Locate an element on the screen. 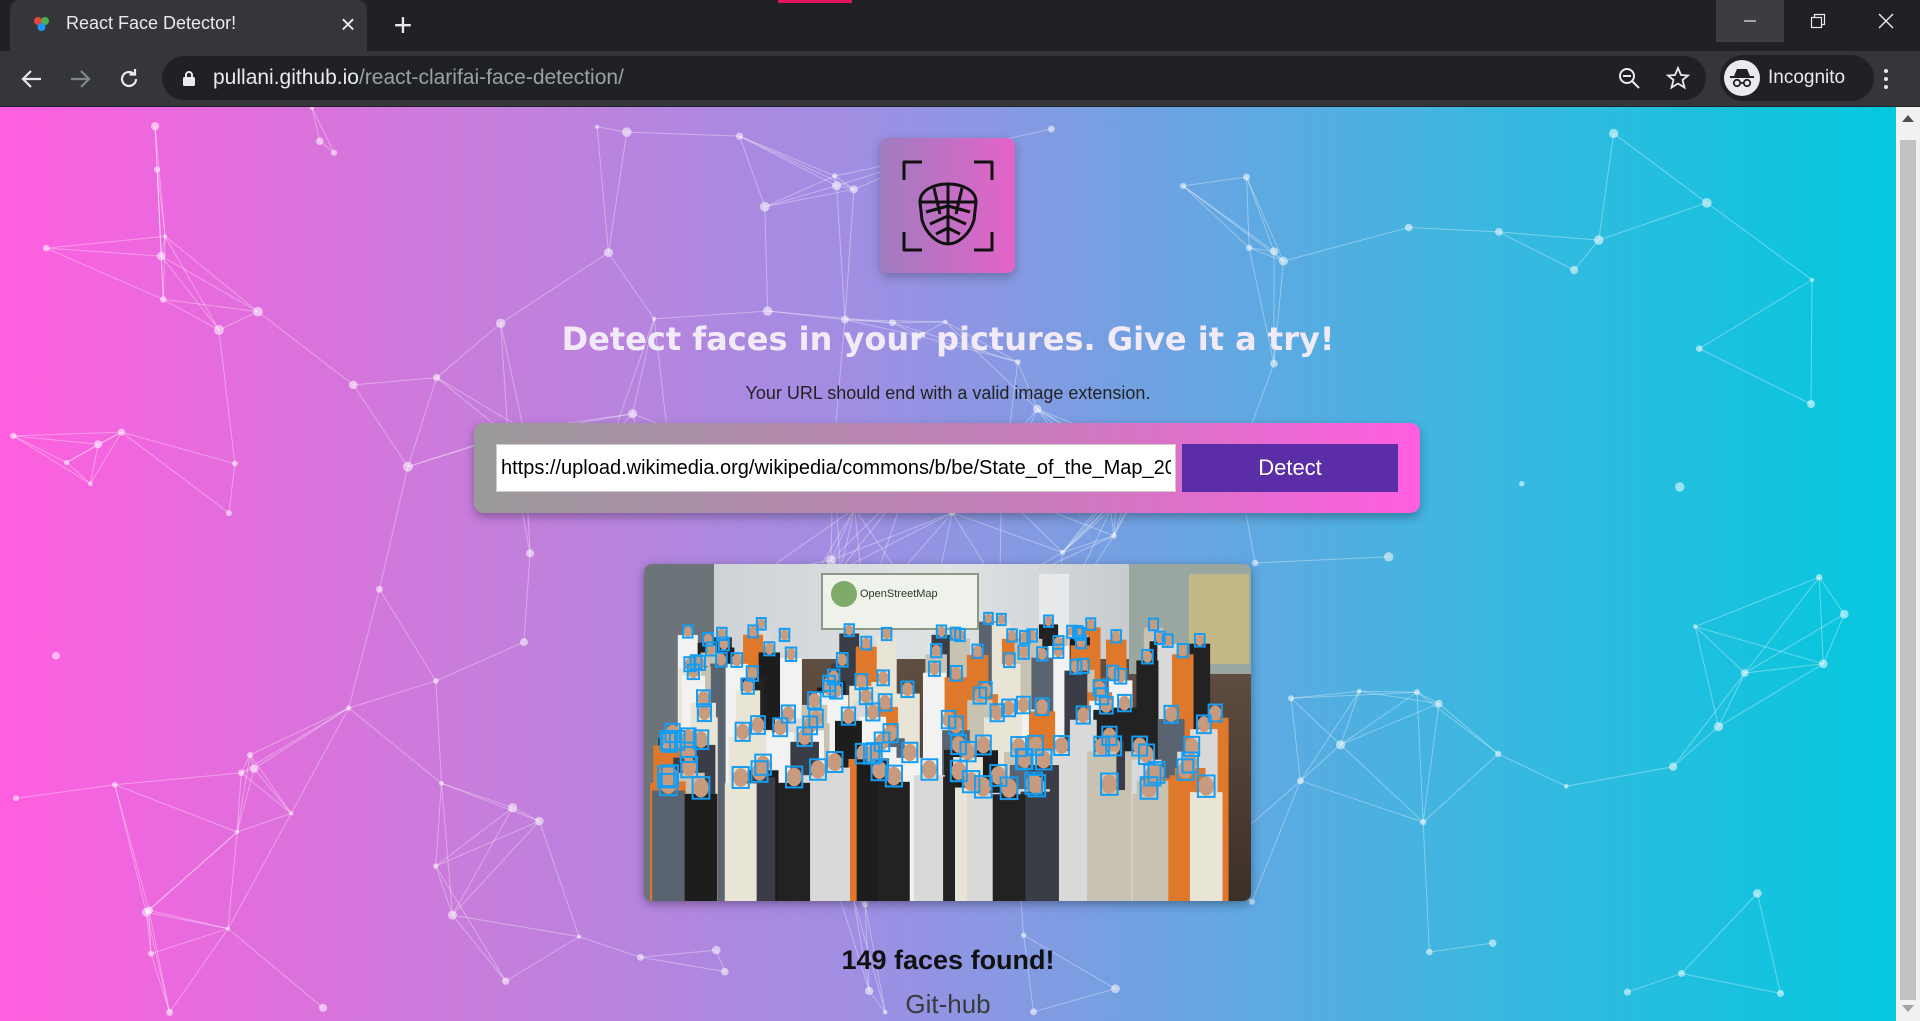 Image resolution: width=1920 pixels, height=1021 pixels. browser-tab: React Face Detector! × is located at coordinates (188, 25).